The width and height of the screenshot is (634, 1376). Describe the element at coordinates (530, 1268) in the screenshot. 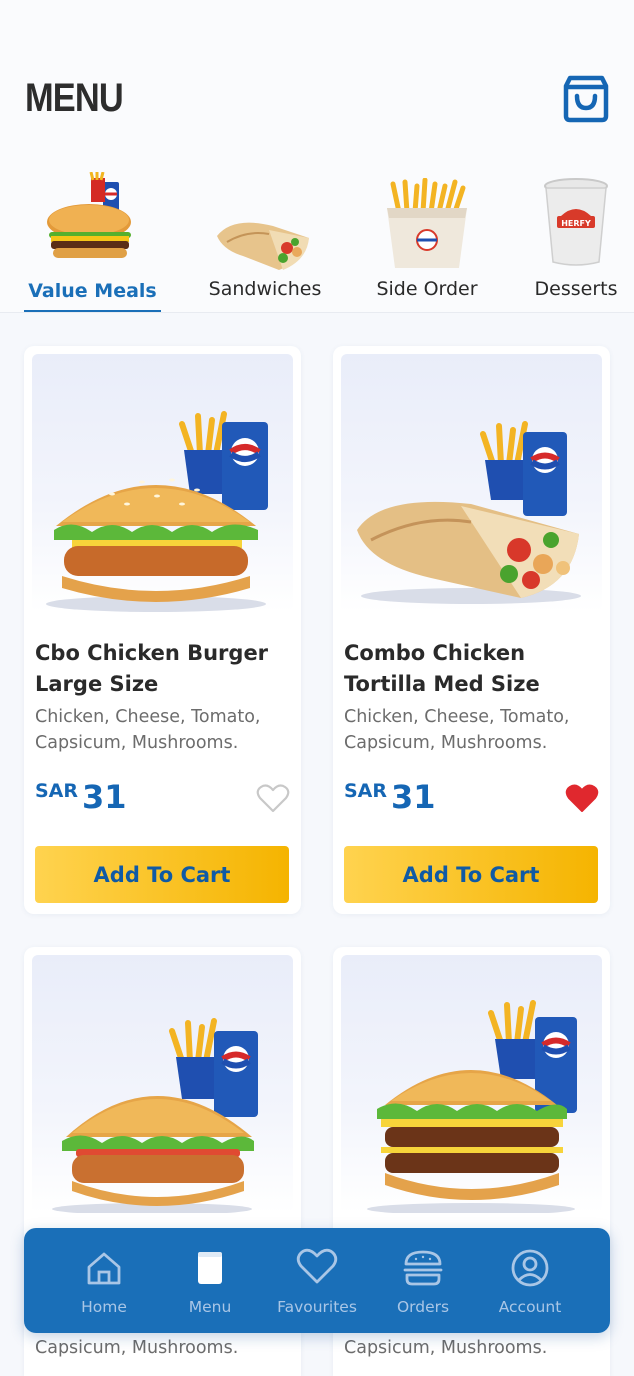

I see `user-icon` at that location.